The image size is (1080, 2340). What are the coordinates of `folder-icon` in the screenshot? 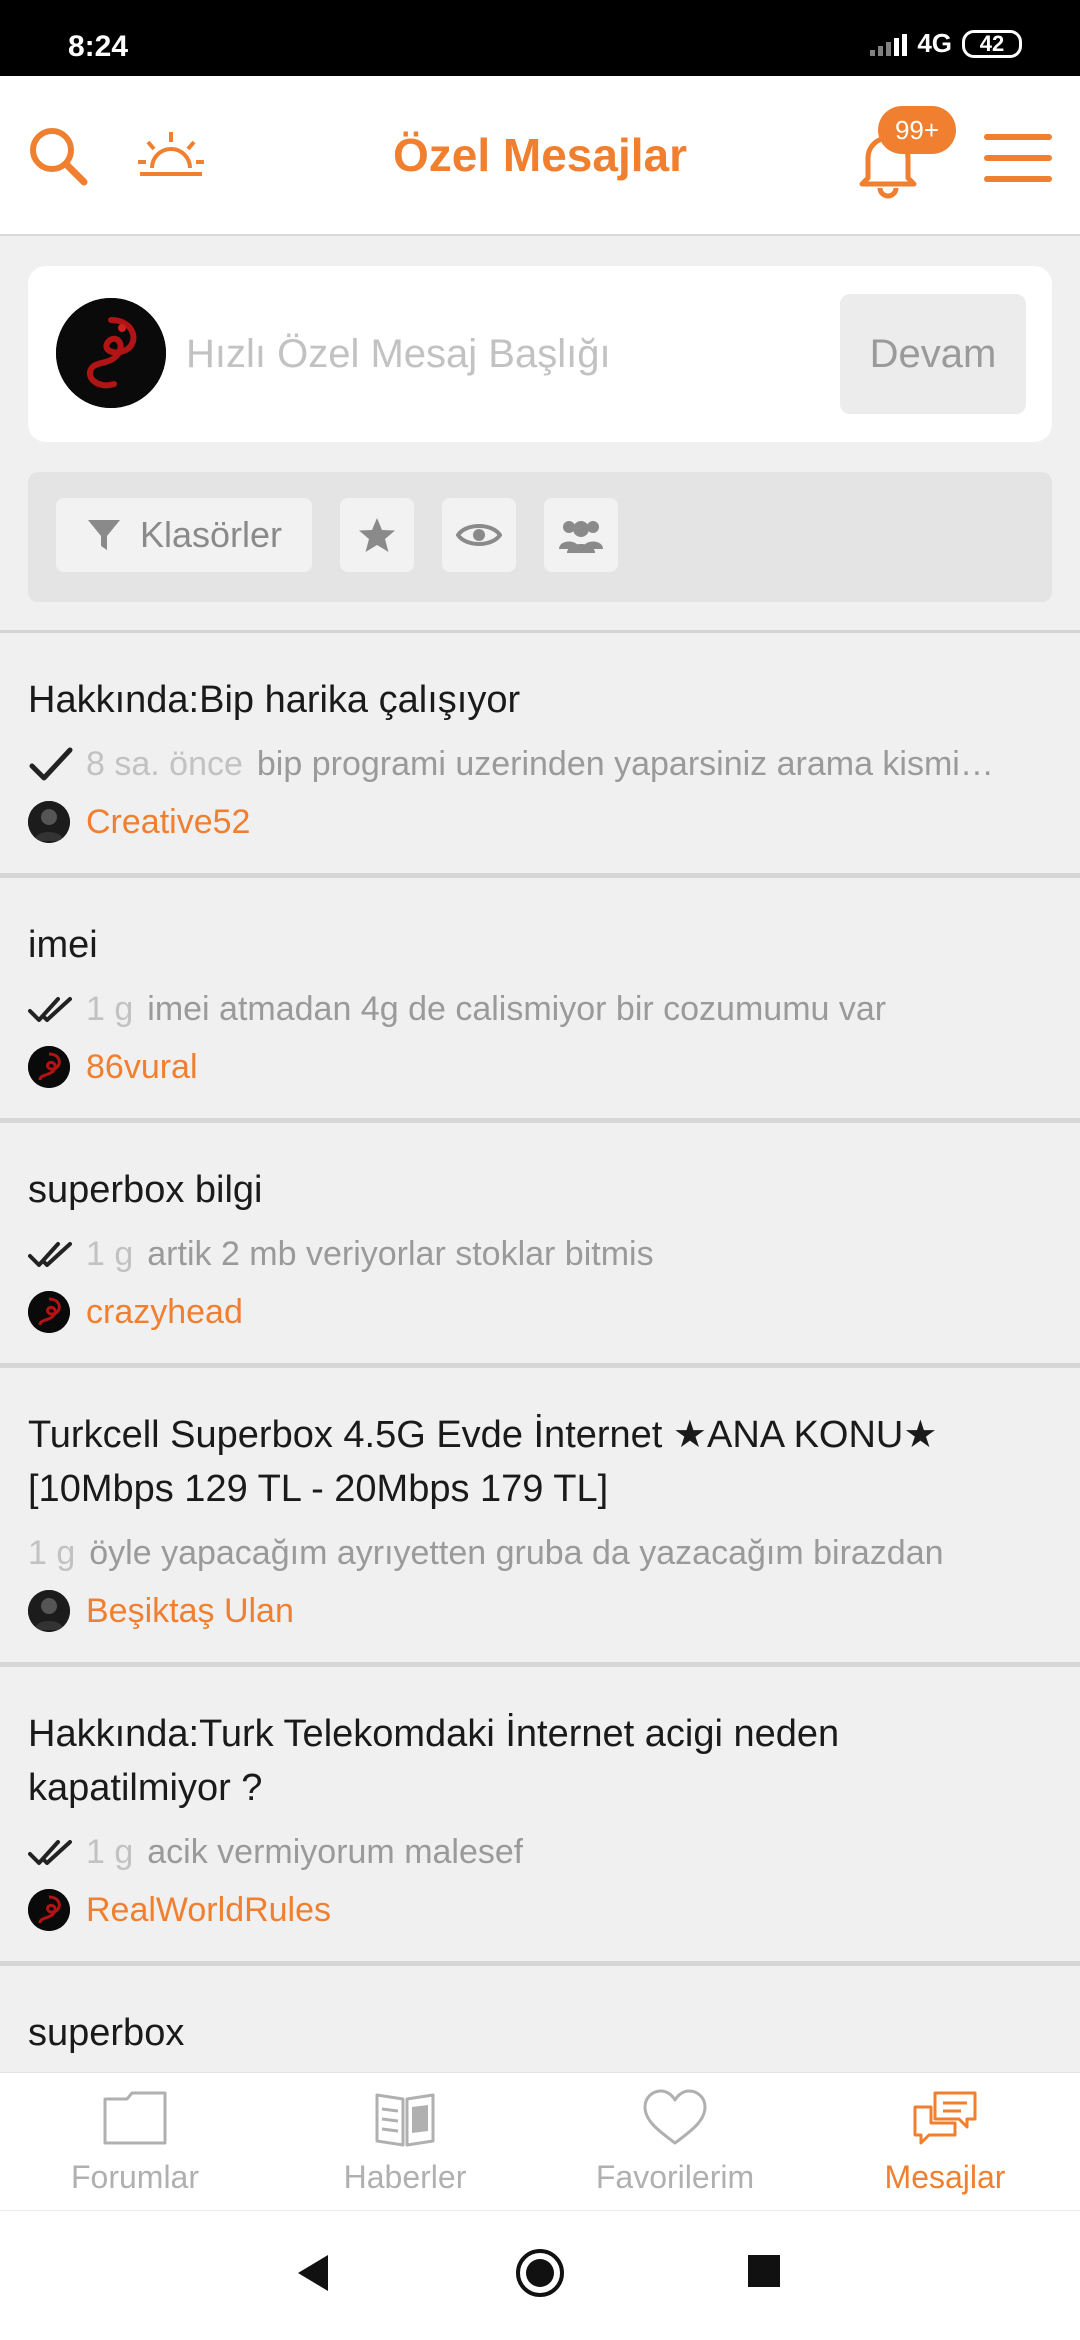 It's located at (135, 2118).